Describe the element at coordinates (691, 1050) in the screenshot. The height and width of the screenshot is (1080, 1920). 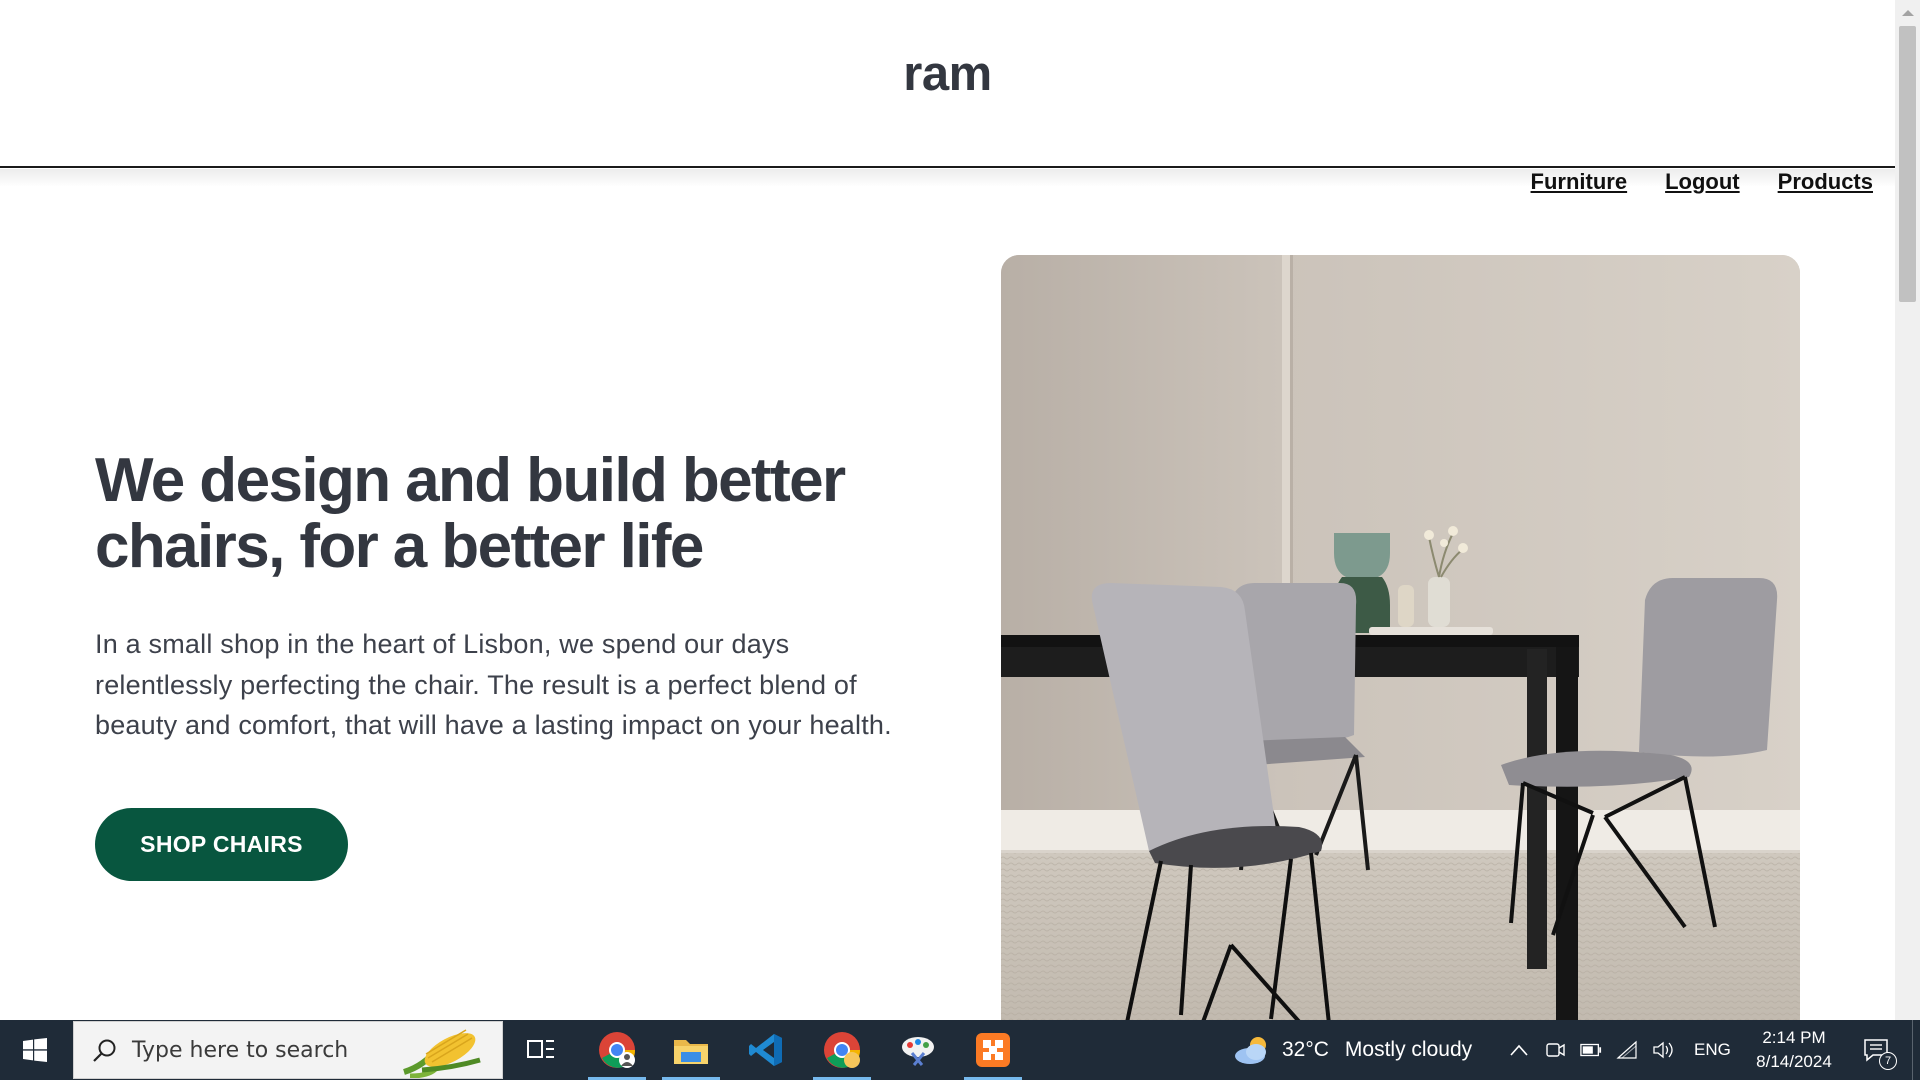
I see `file-explorer-icon` at that location.